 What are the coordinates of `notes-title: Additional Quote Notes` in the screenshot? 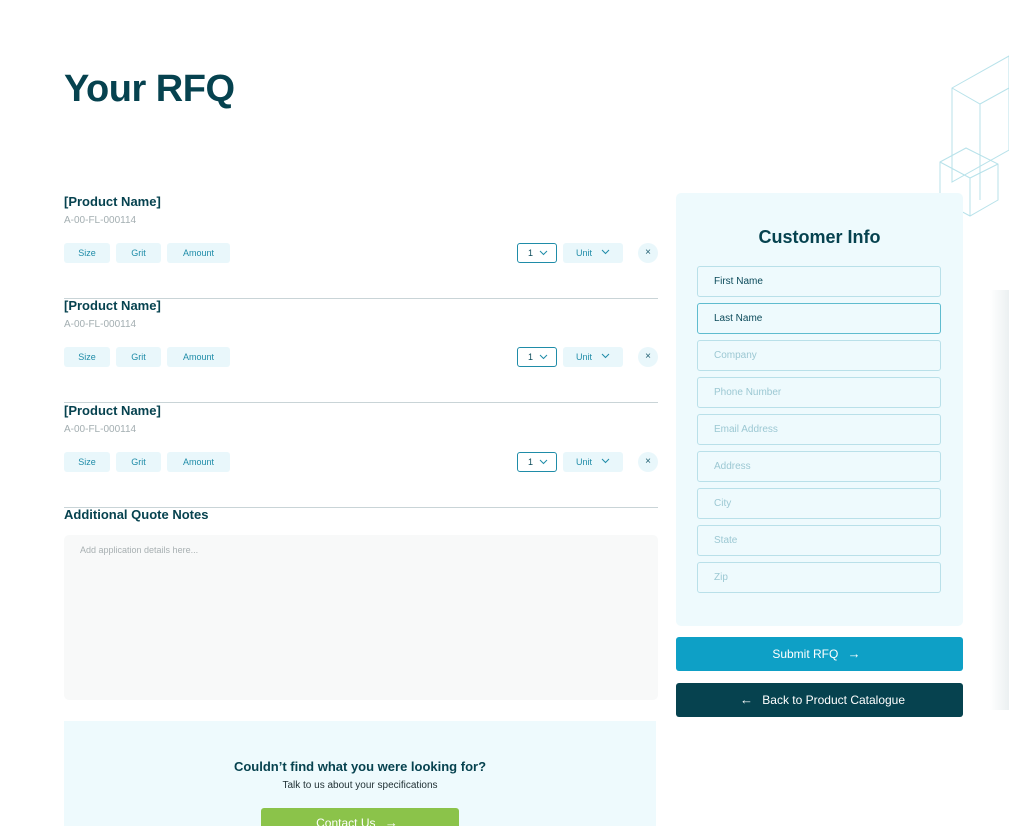 It's located at (136, 514).